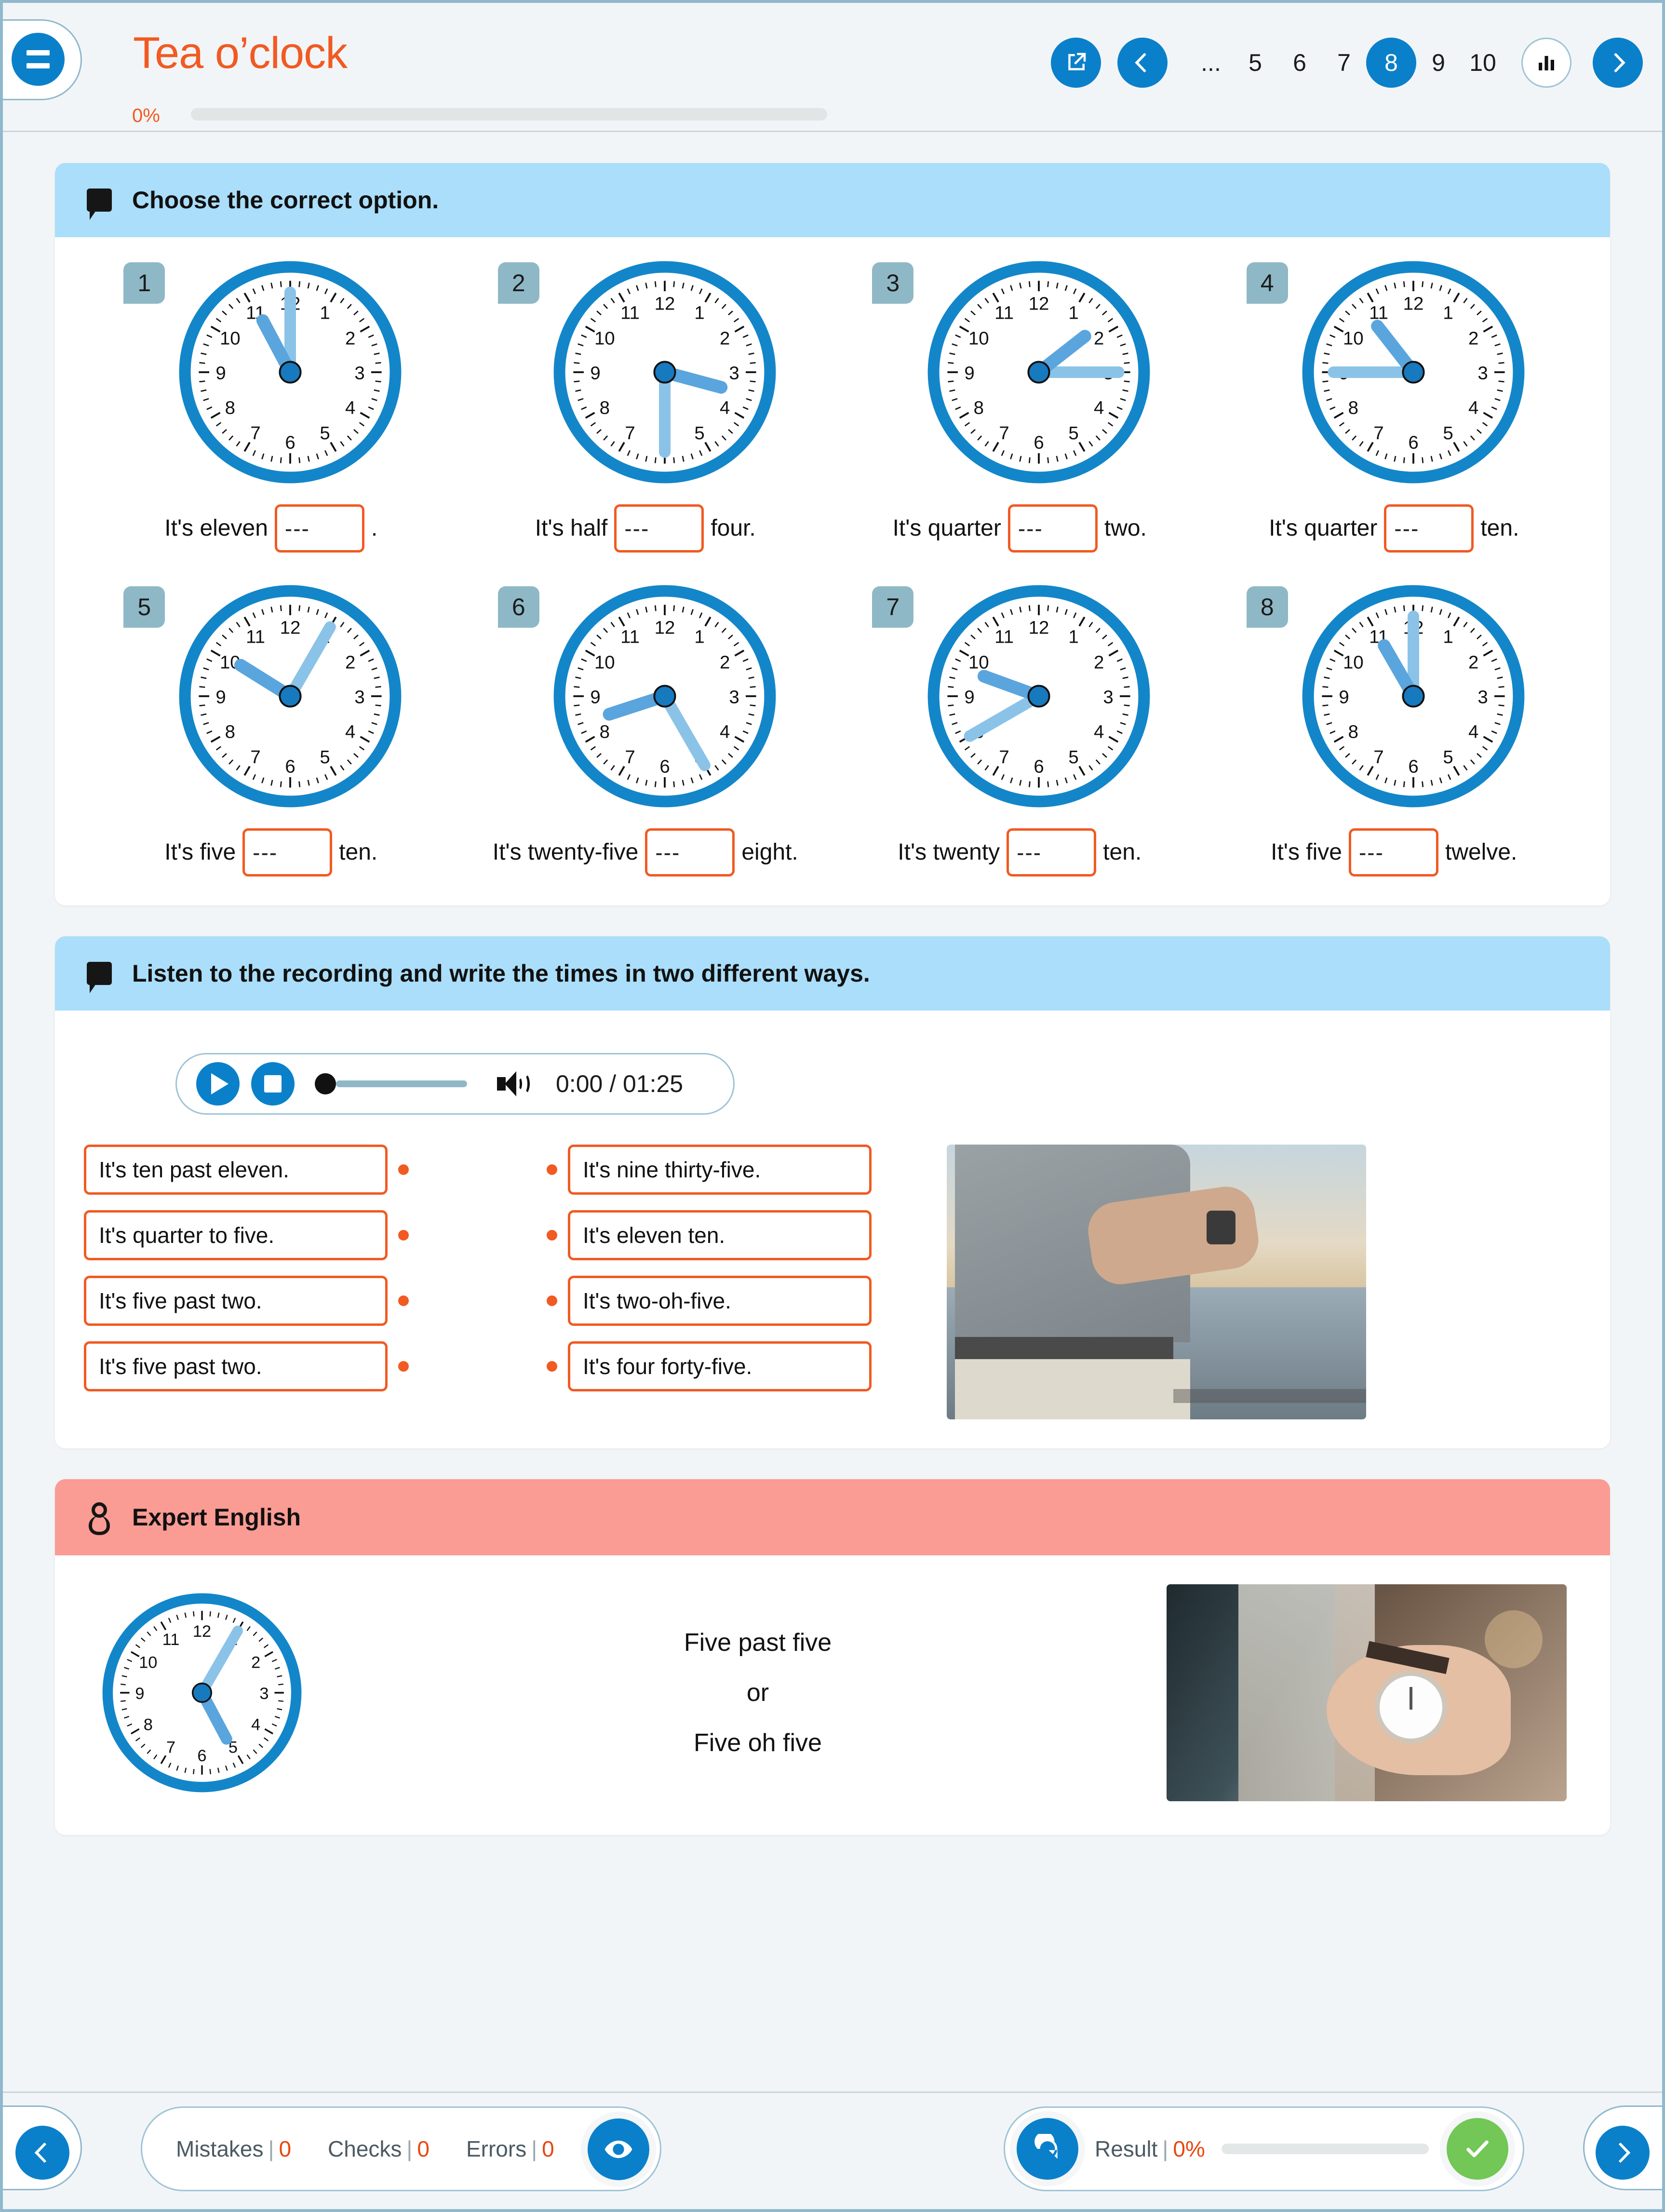 The height and width of the screenshot is (2212, 1665). What do you see at coordinates (1473, 662) in the screenshot?
I see `svg-text: 2` at bounding box center [1473, 662].